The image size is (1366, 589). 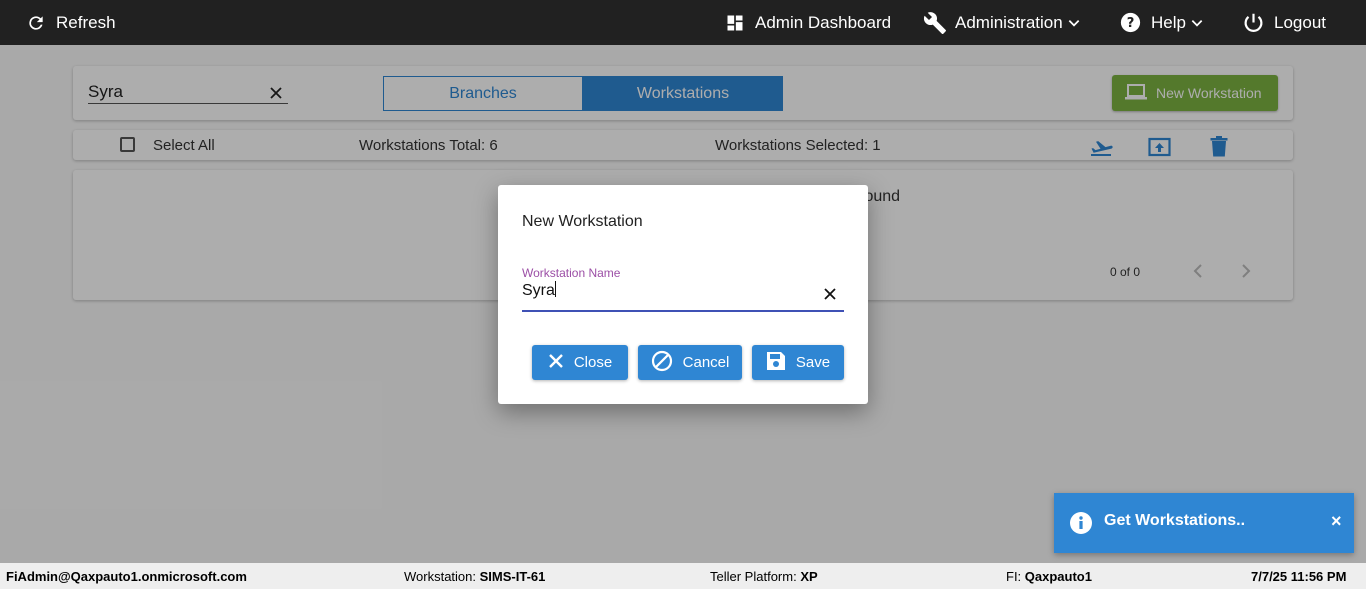 I want to click on status-platform: Teller Platform: XP, so click(x=764, y=576).